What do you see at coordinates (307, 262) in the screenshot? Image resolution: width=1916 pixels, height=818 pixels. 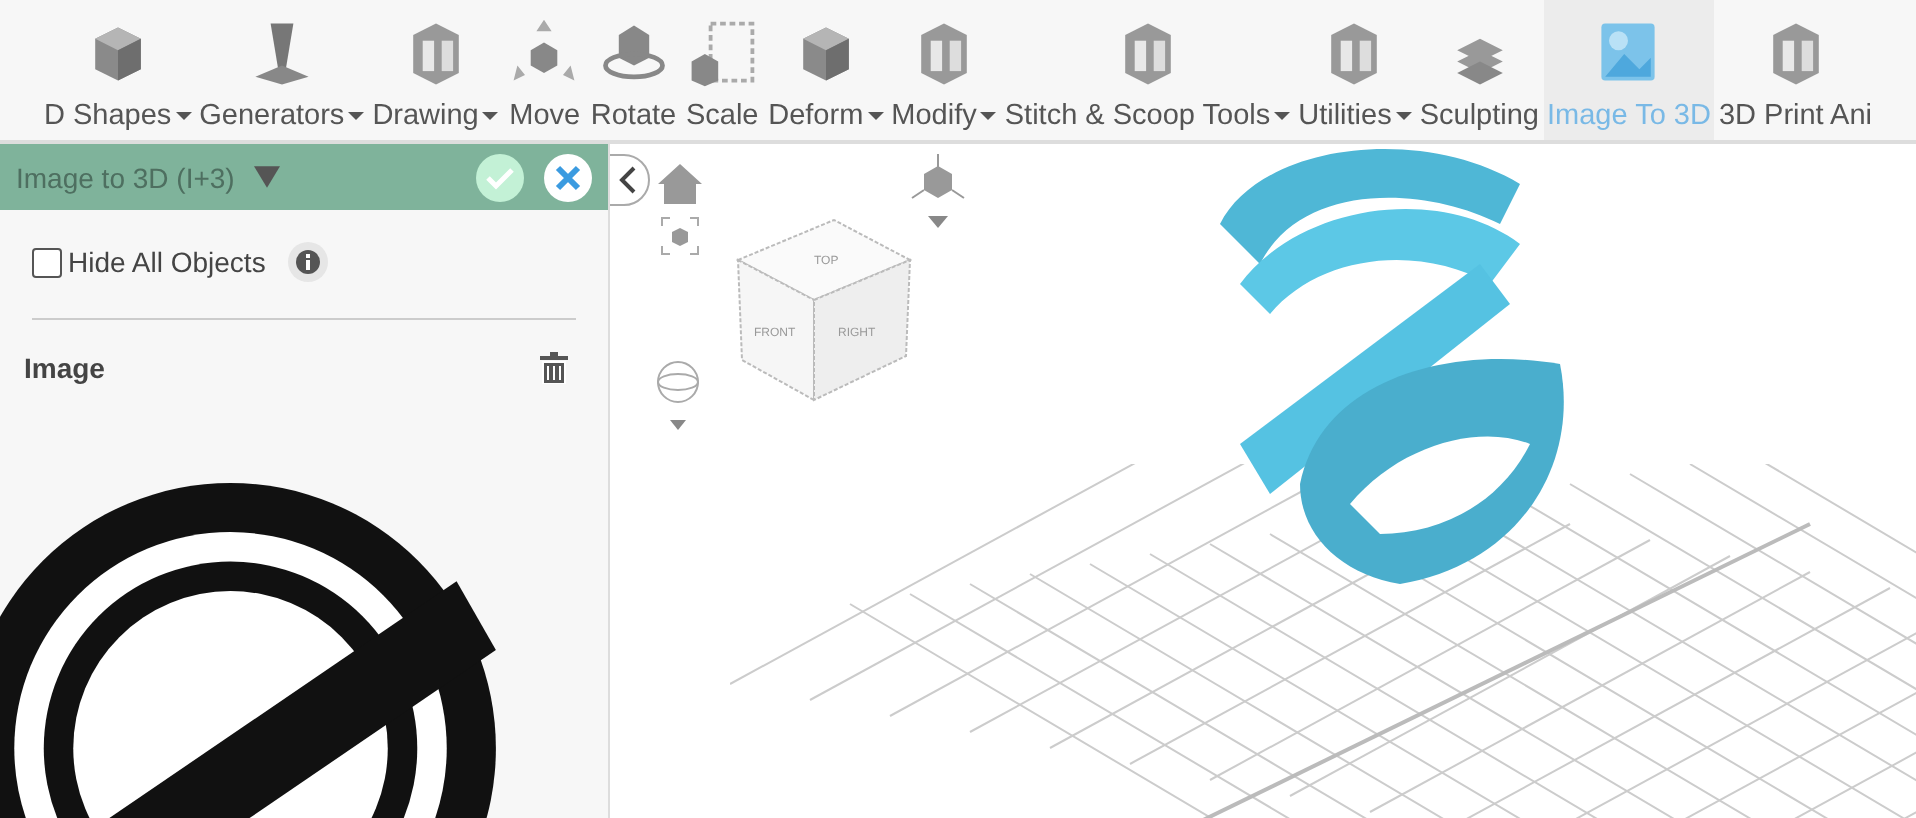 I see `info-icon` at bounding box center [307, 262].